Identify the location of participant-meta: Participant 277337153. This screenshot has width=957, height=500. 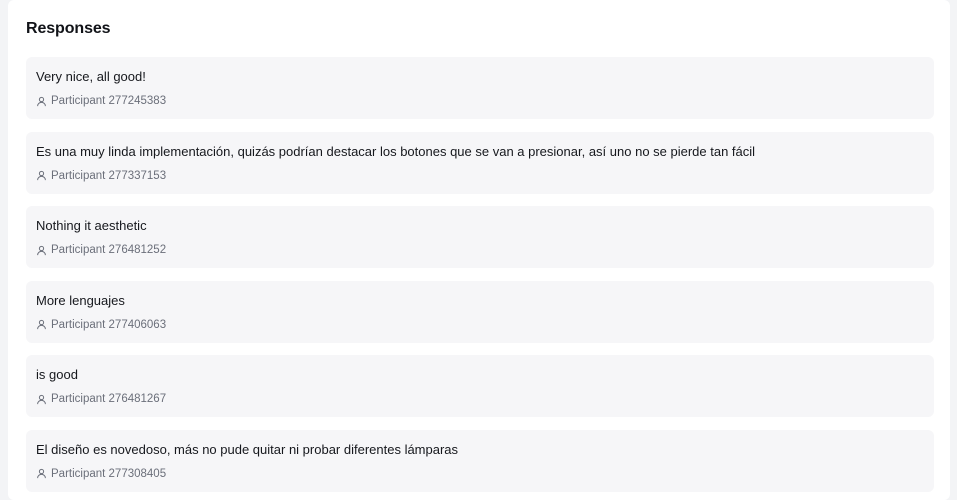
(101, 176).